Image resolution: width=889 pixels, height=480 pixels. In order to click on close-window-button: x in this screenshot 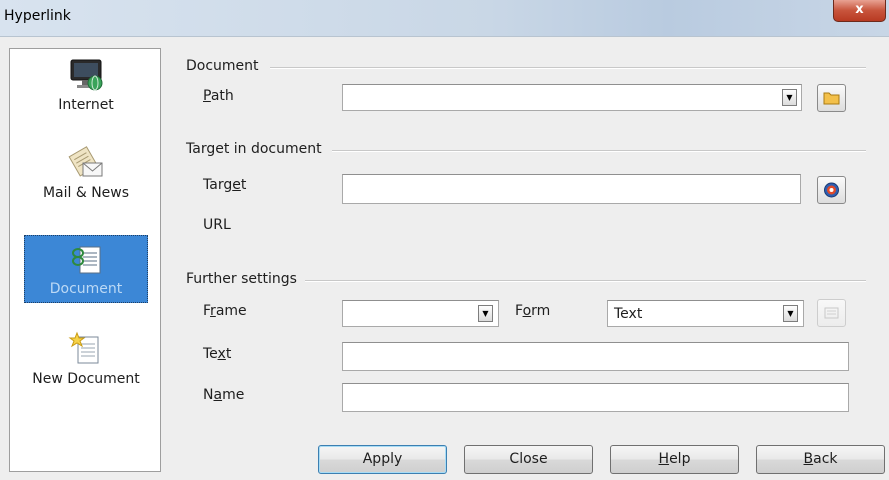, I will do `click(859, 11)`.